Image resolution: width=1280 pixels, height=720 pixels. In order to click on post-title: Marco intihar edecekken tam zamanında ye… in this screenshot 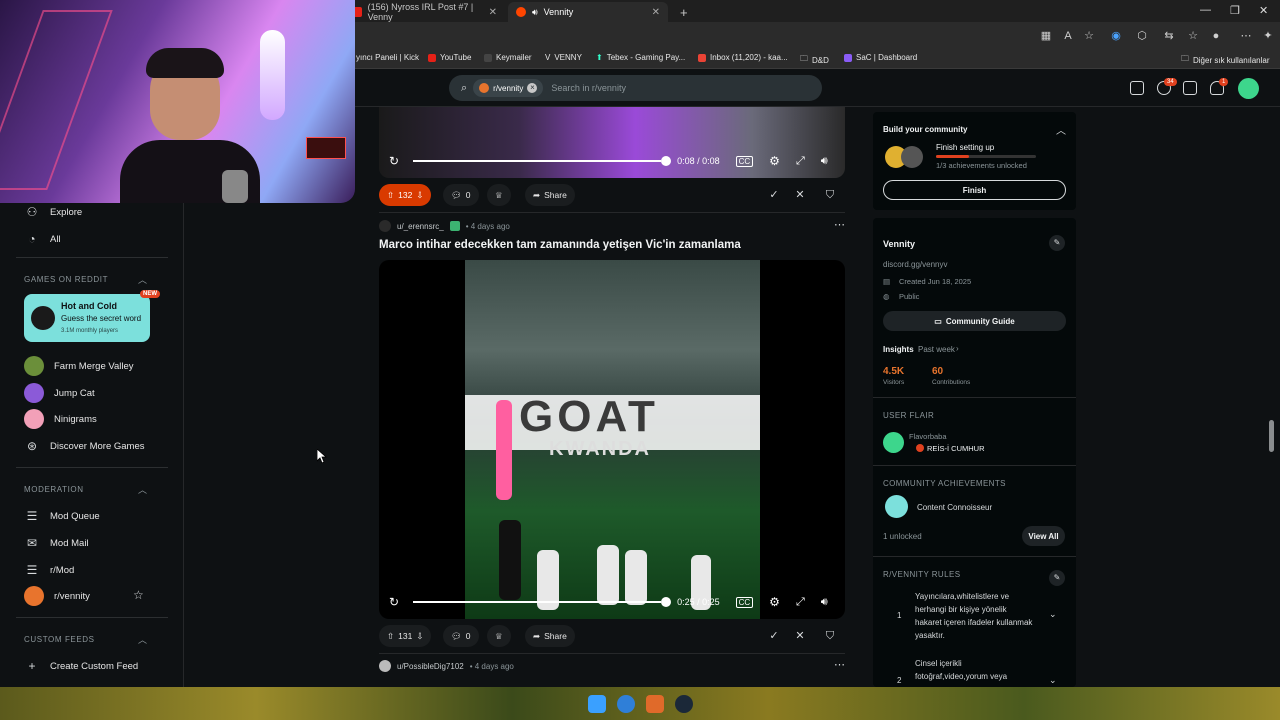, I will do `click(560, 245)`.